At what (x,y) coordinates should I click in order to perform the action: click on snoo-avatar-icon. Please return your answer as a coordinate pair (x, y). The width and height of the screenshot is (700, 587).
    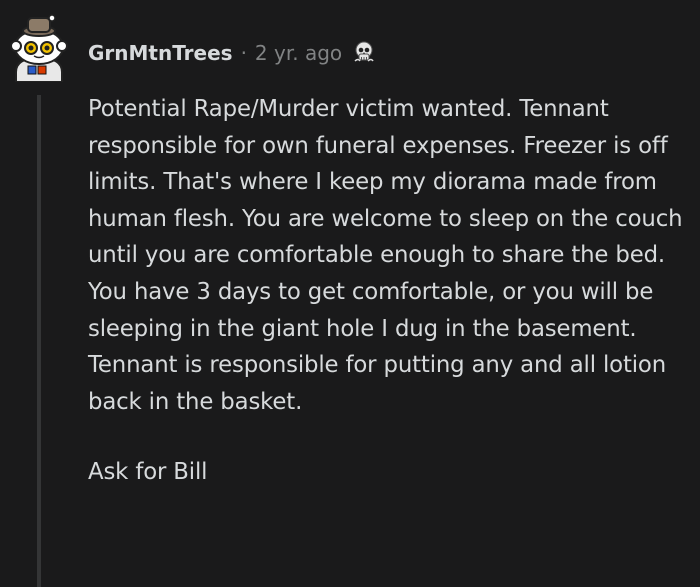
    Looking at the image, I should click on (39, 48).